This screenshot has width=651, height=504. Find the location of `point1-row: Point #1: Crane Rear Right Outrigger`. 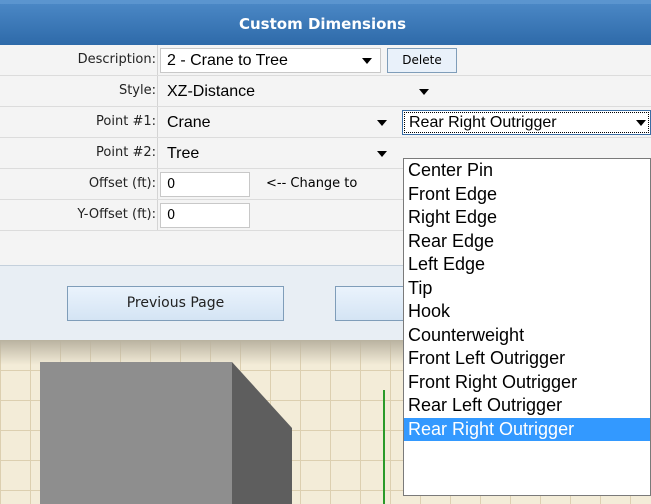

point1-row: Point #1: Crane Rear Right Outrigger is located at coordinates (325, 122).